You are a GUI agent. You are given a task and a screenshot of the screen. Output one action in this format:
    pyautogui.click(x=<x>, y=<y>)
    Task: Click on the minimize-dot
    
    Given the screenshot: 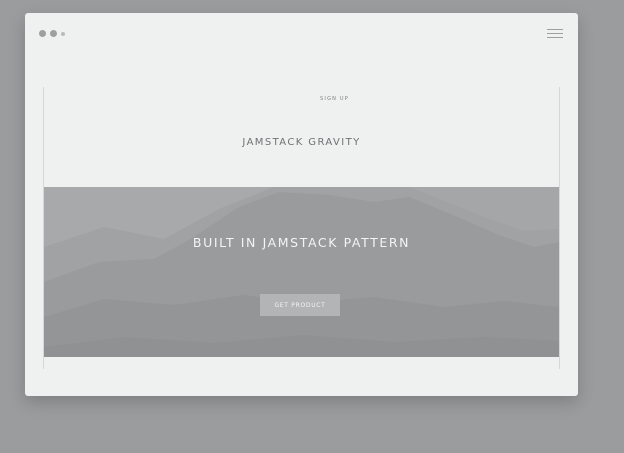 What is the action you would take?
    pyautogui.click(x=53, y=33)
    